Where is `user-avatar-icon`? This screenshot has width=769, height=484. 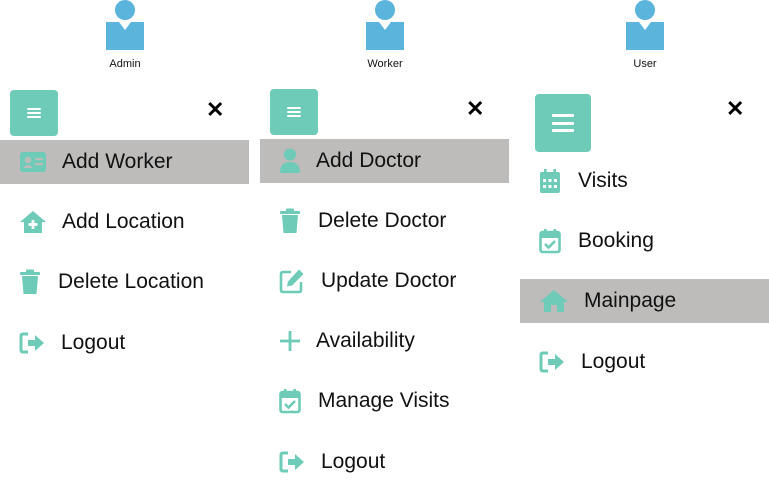
user-avatar-icon is located at coordinates (645, 25).